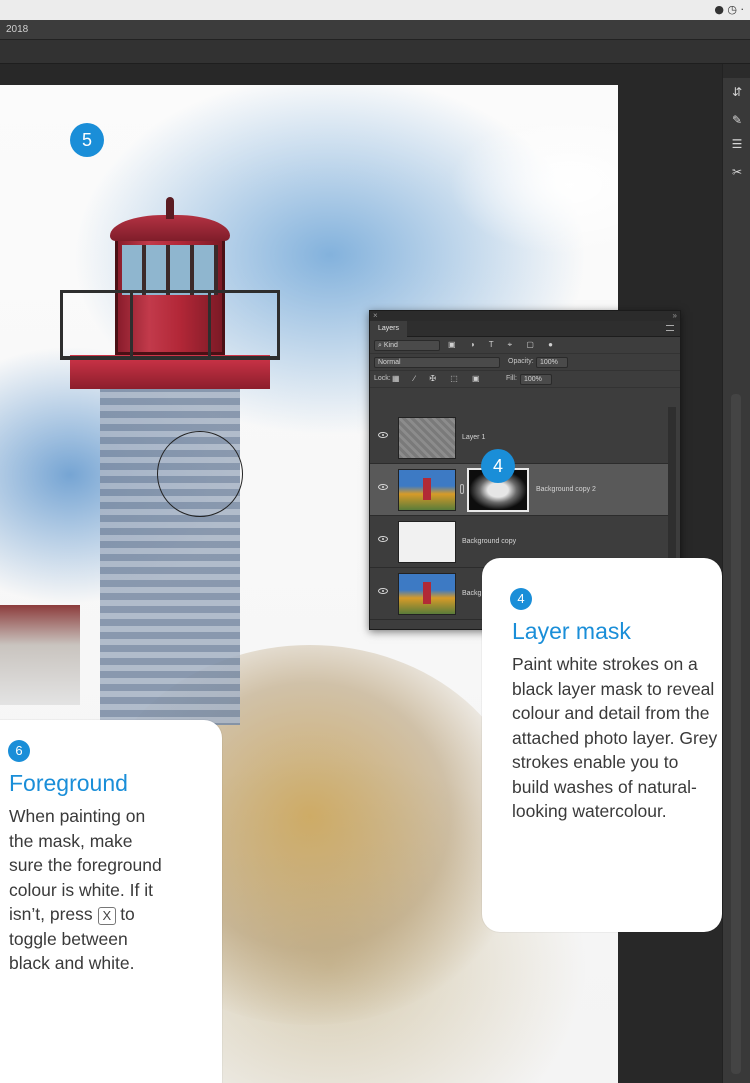 Image resolution: width=750 pixels, height=1083 pixels. What do you see at coordinates (736, 734) in the screenshot?
I see `dock-scrollbar` at bounding box center [736, 734].